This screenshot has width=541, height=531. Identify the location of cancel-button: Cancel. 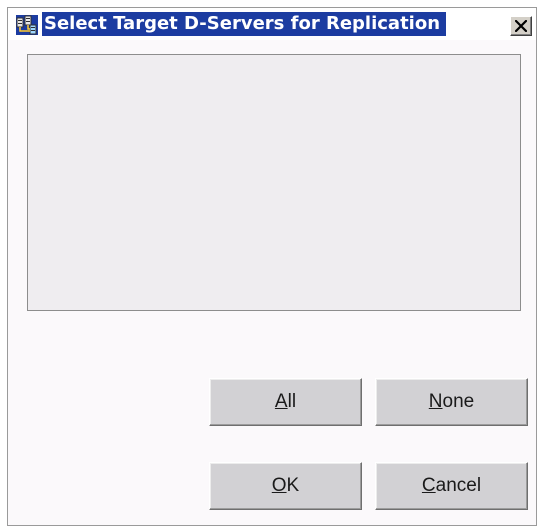
(451, 486).